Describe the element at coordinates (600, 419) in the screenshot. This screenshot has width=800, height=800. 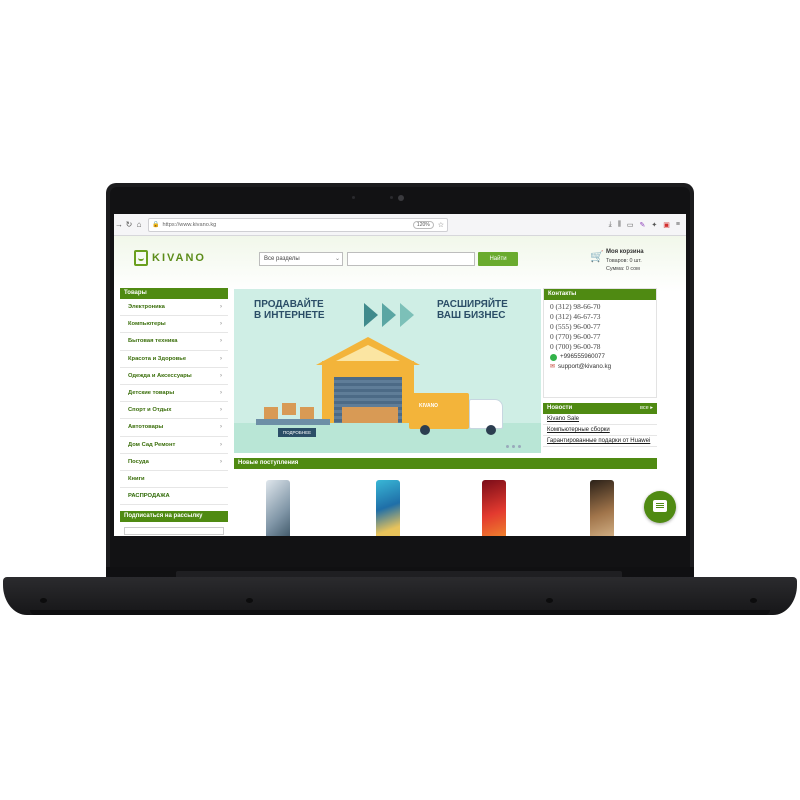
I see `news-item: Kivano Sale` at that location.